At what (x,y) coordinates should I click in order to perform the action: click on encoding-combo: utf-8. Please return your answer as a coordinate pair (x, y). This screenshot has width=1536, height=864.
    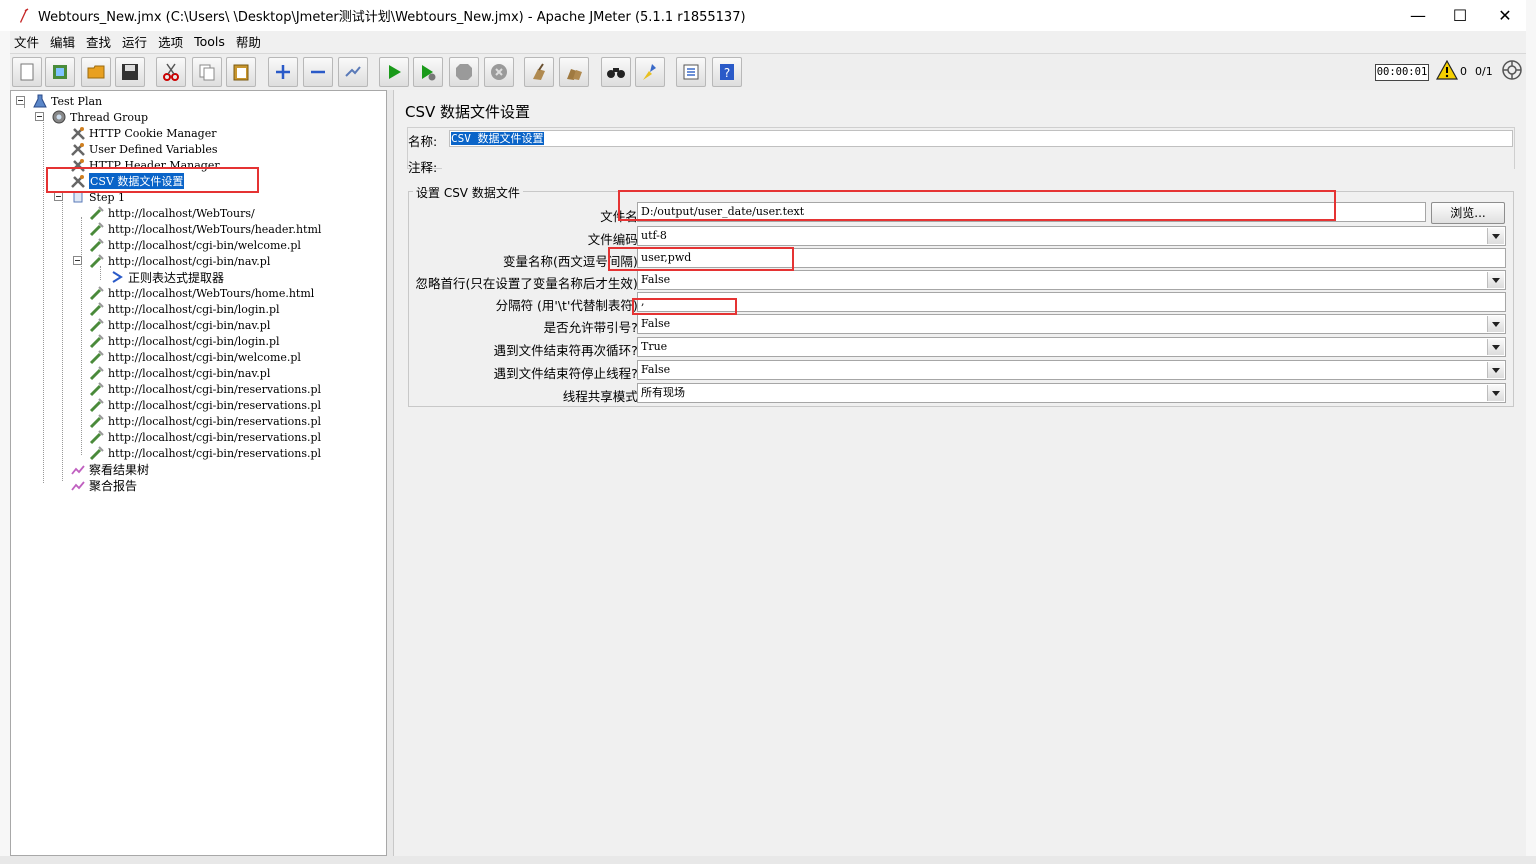
    Looking at the image, I should click on (1071, 236).